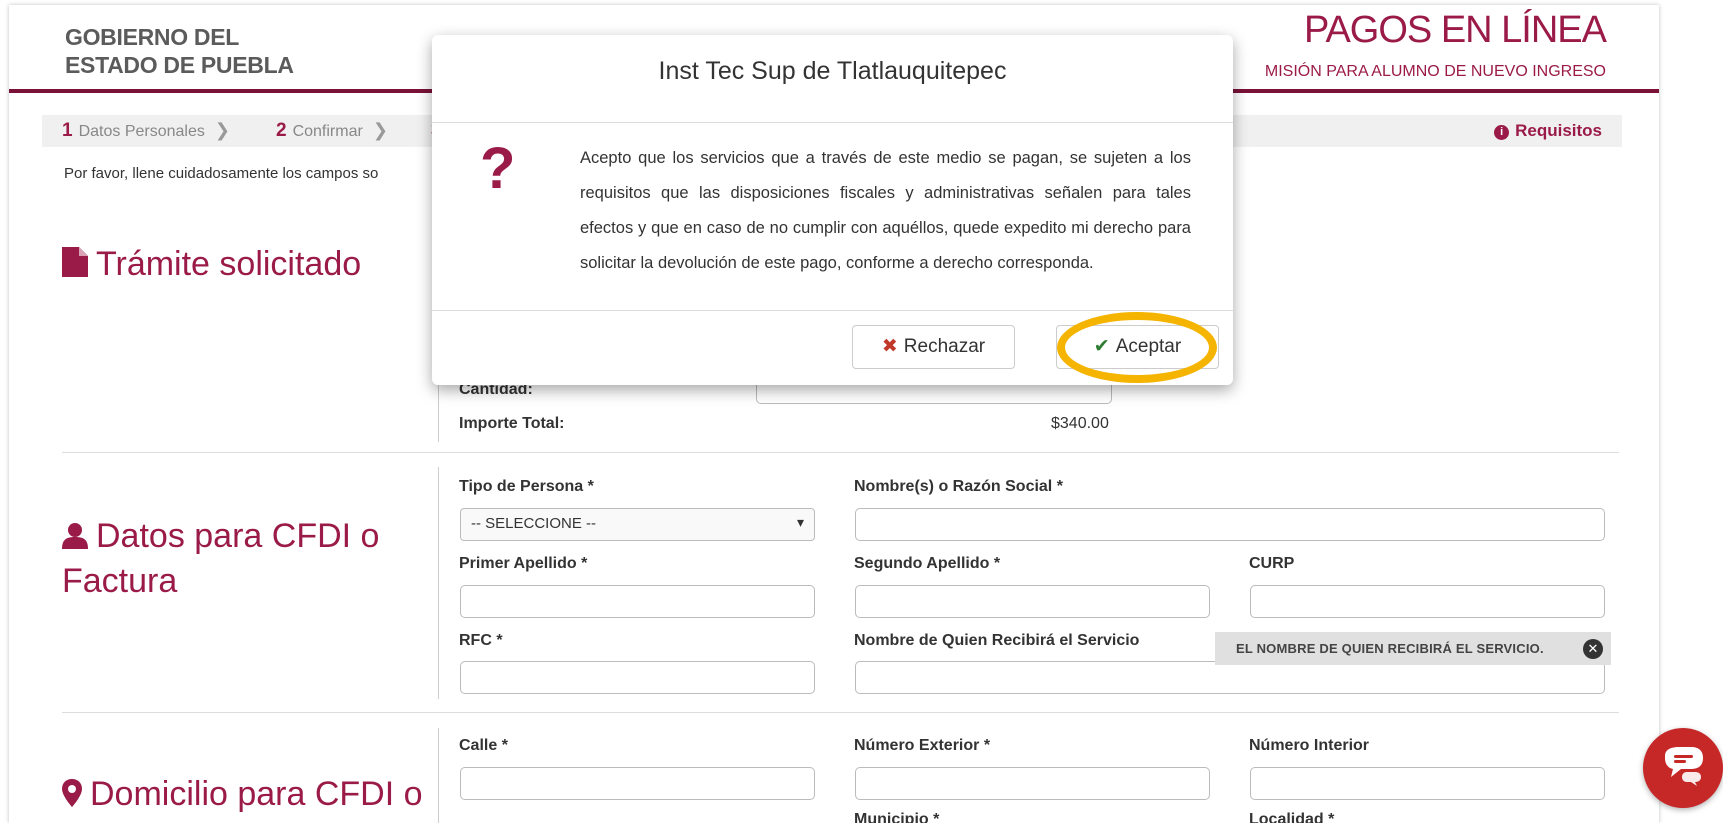 The image size is (1723, 823). I want to click on section-title-domicilio: Domicilio para CFDI o, so click(242, 795).